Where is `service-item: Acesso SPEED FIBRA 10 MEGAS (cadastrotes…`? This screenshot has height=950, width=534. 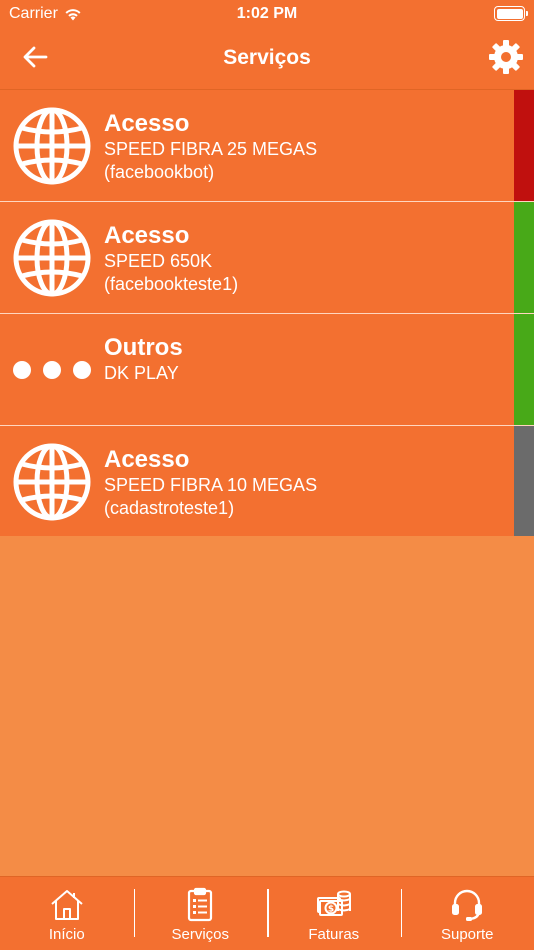 service-item: Acesso SPEED FIBRA 10 MEGAS (cadastrotes… is located at coordinates (267, 481).